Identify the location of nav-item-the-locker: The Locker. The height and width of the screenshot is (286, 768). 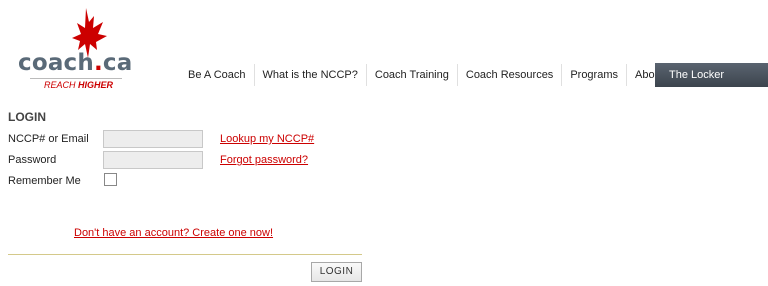
(711, 75).